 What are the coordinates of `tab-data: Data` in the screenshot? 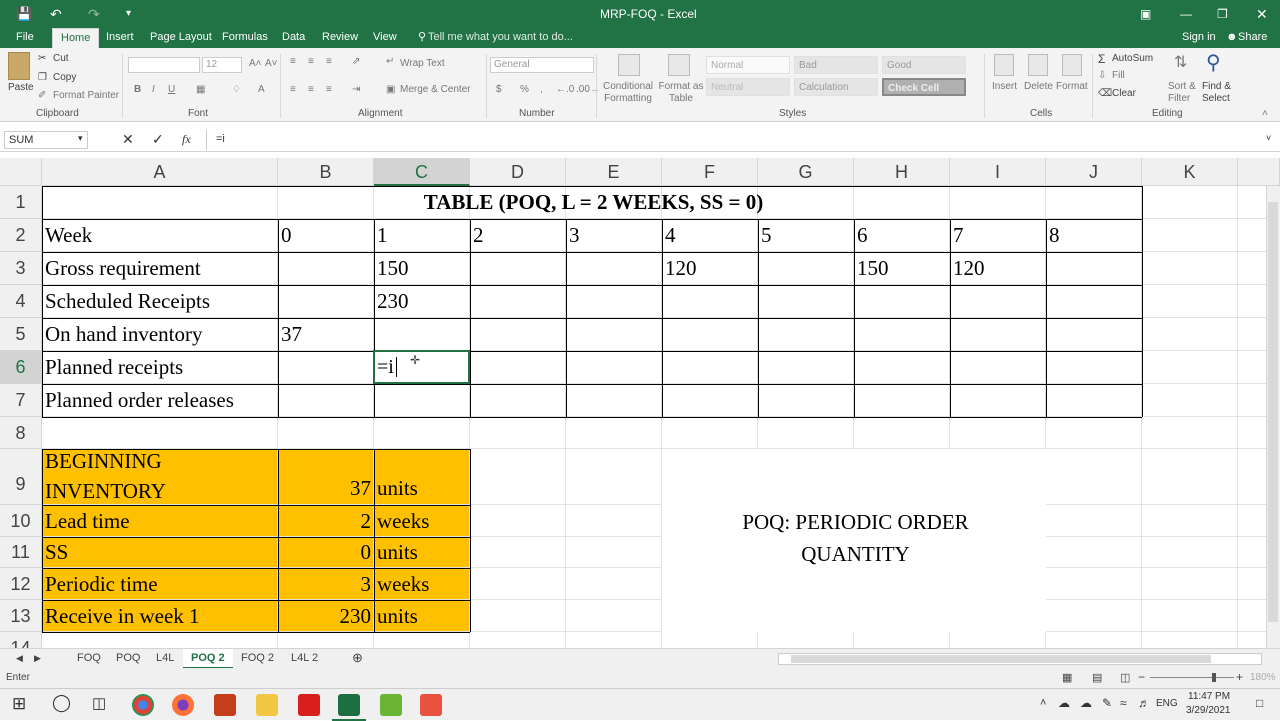 It's located at (293, 38).